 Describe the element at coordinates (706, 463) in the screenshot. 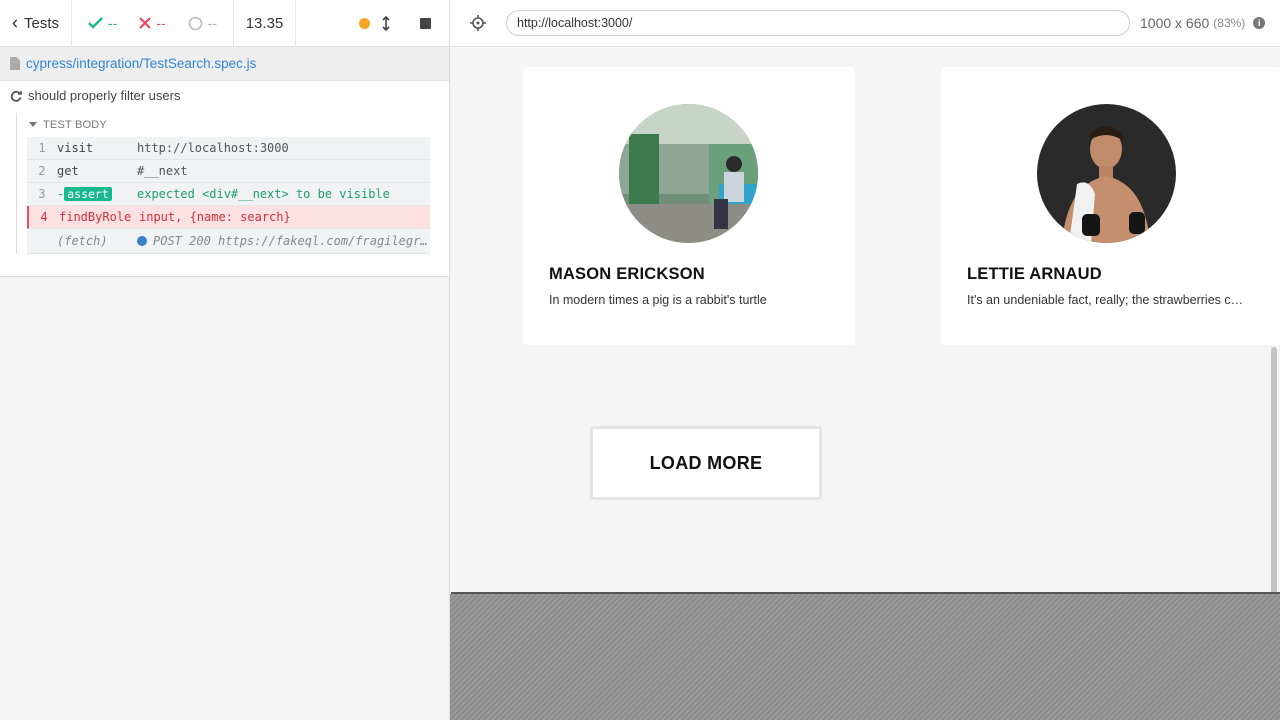

I see `load-more-button: LOAD MORE` at that location.